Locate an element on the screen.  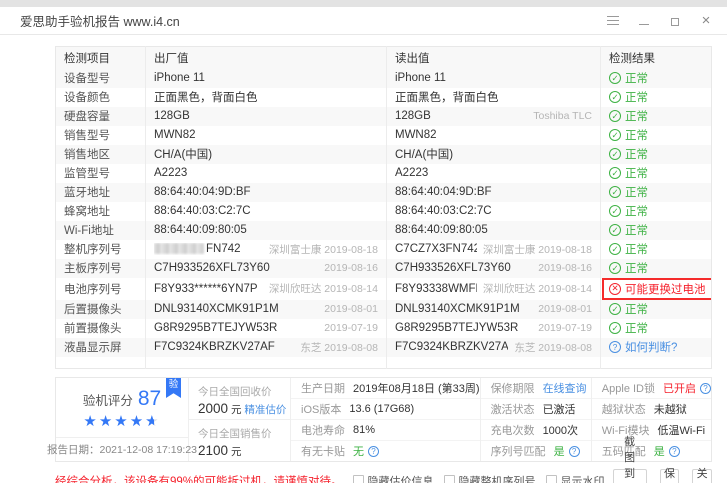
info-label: 序列号匹配 is located at coordinates (518, 452).